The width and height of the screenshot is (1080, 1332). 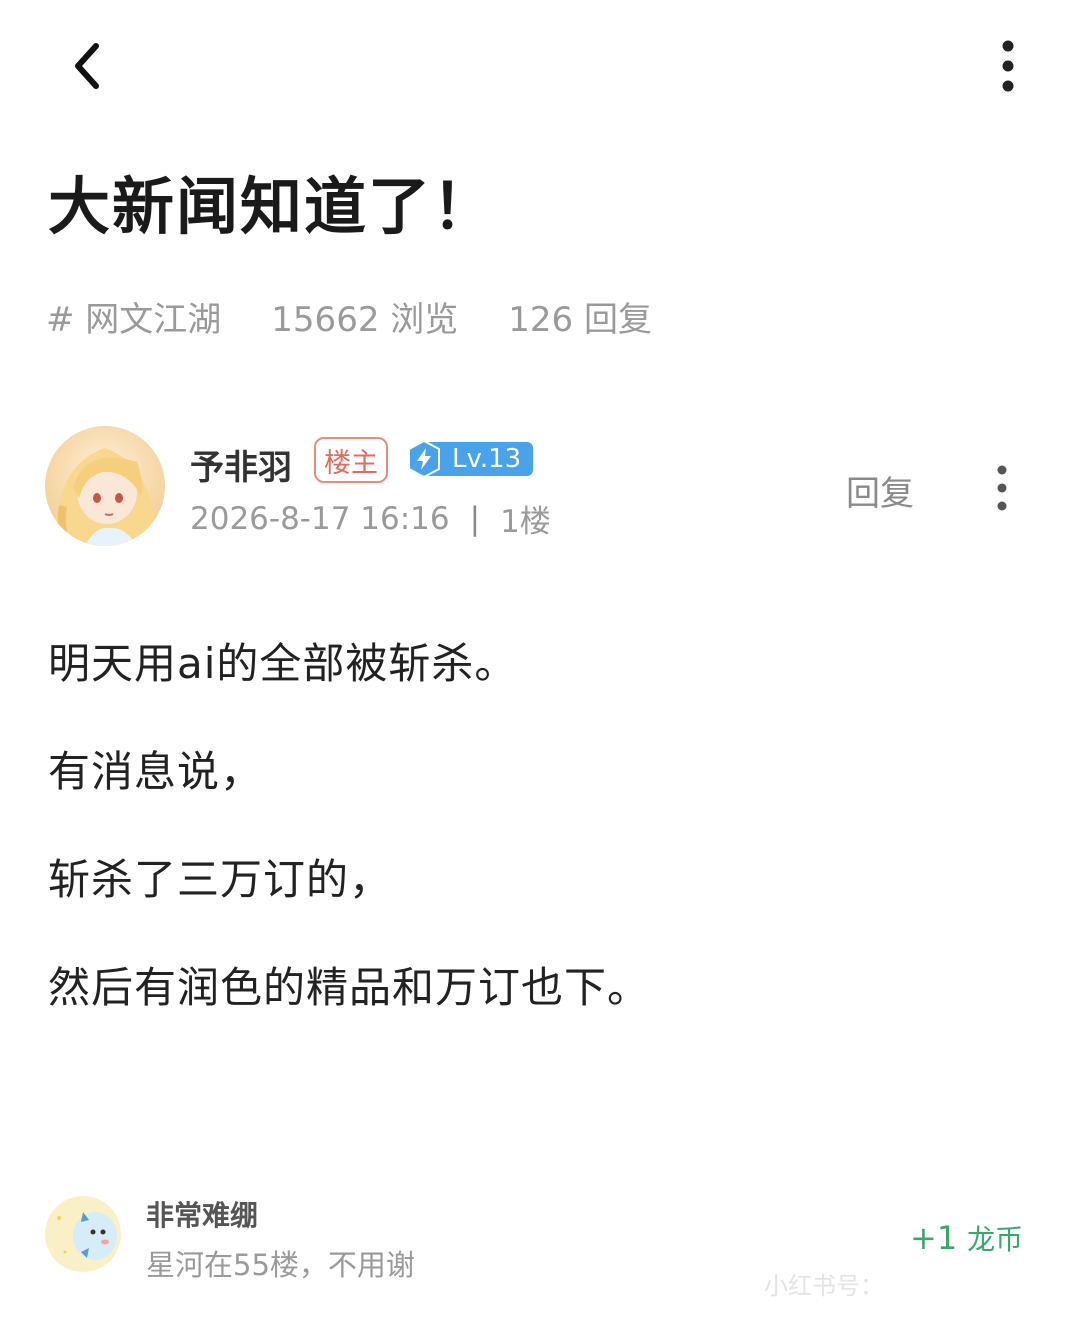 What do you see at coordinates (824, 1286) in the screenshot?
I see `watermark-text: 小红书号：` at bounding box center [824, 1286].